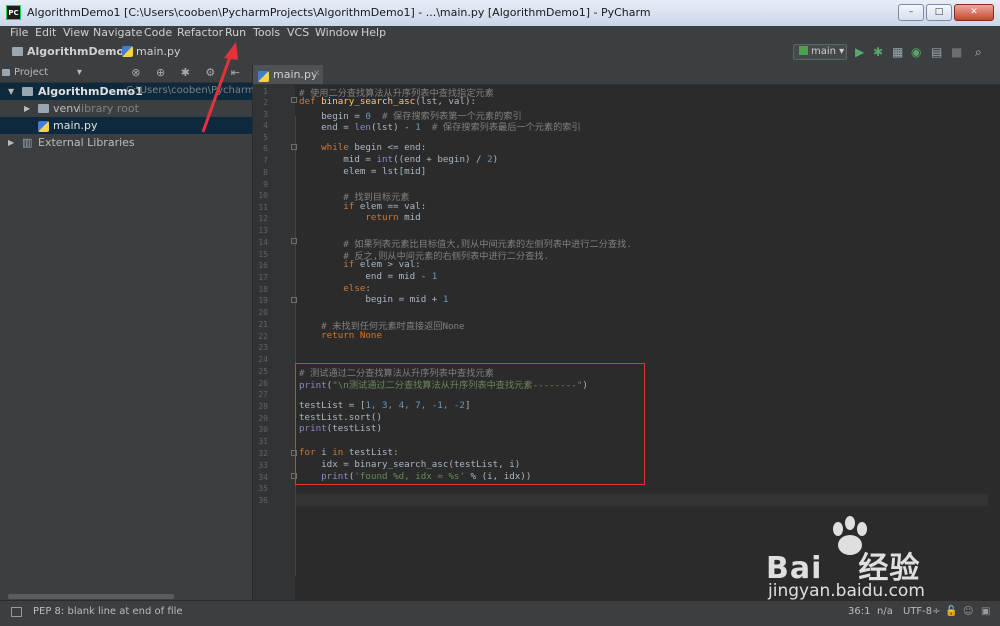 This screenshot has height=626, width=1000. I want to click on status-cursor-position: 36:1, so click(859, 611).